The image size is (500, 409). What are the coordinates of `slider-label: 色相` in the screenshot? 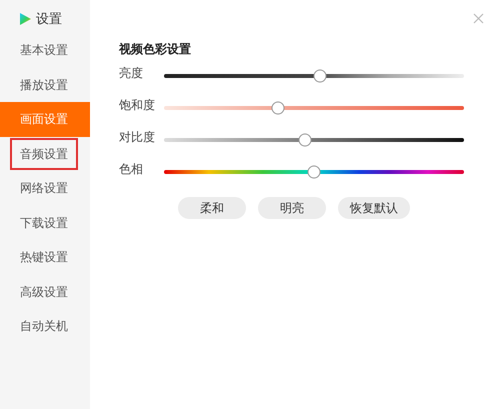 It's located at (131, 169).